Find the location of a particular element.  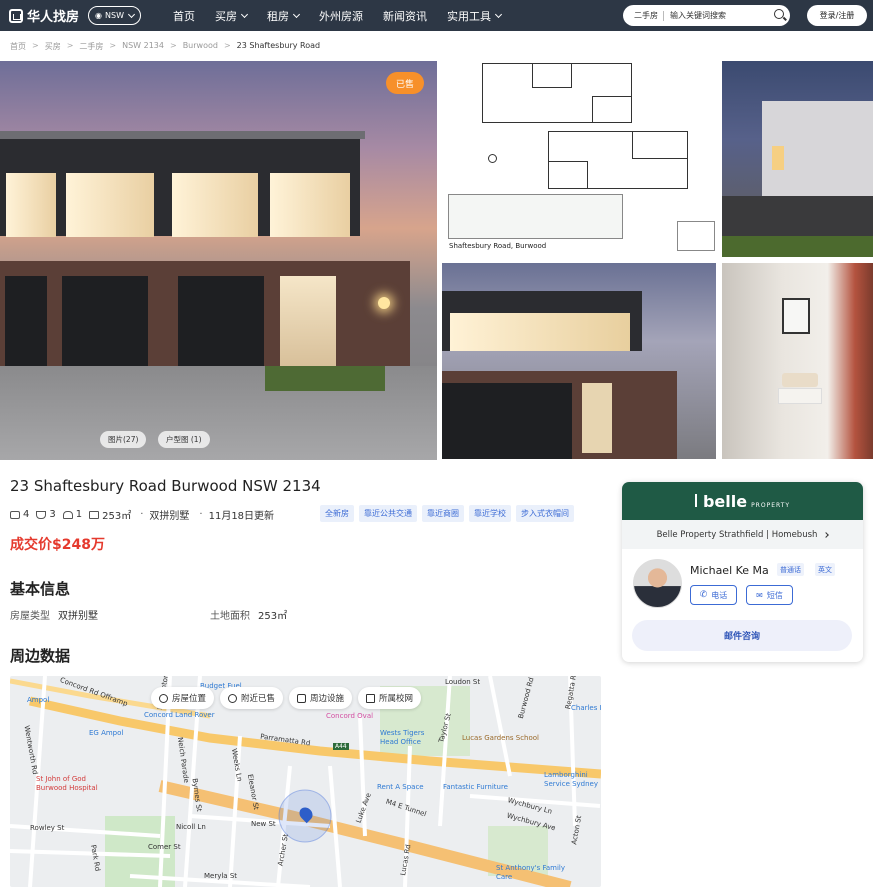

exterior-front-photo is located at coordinates (579, 361).